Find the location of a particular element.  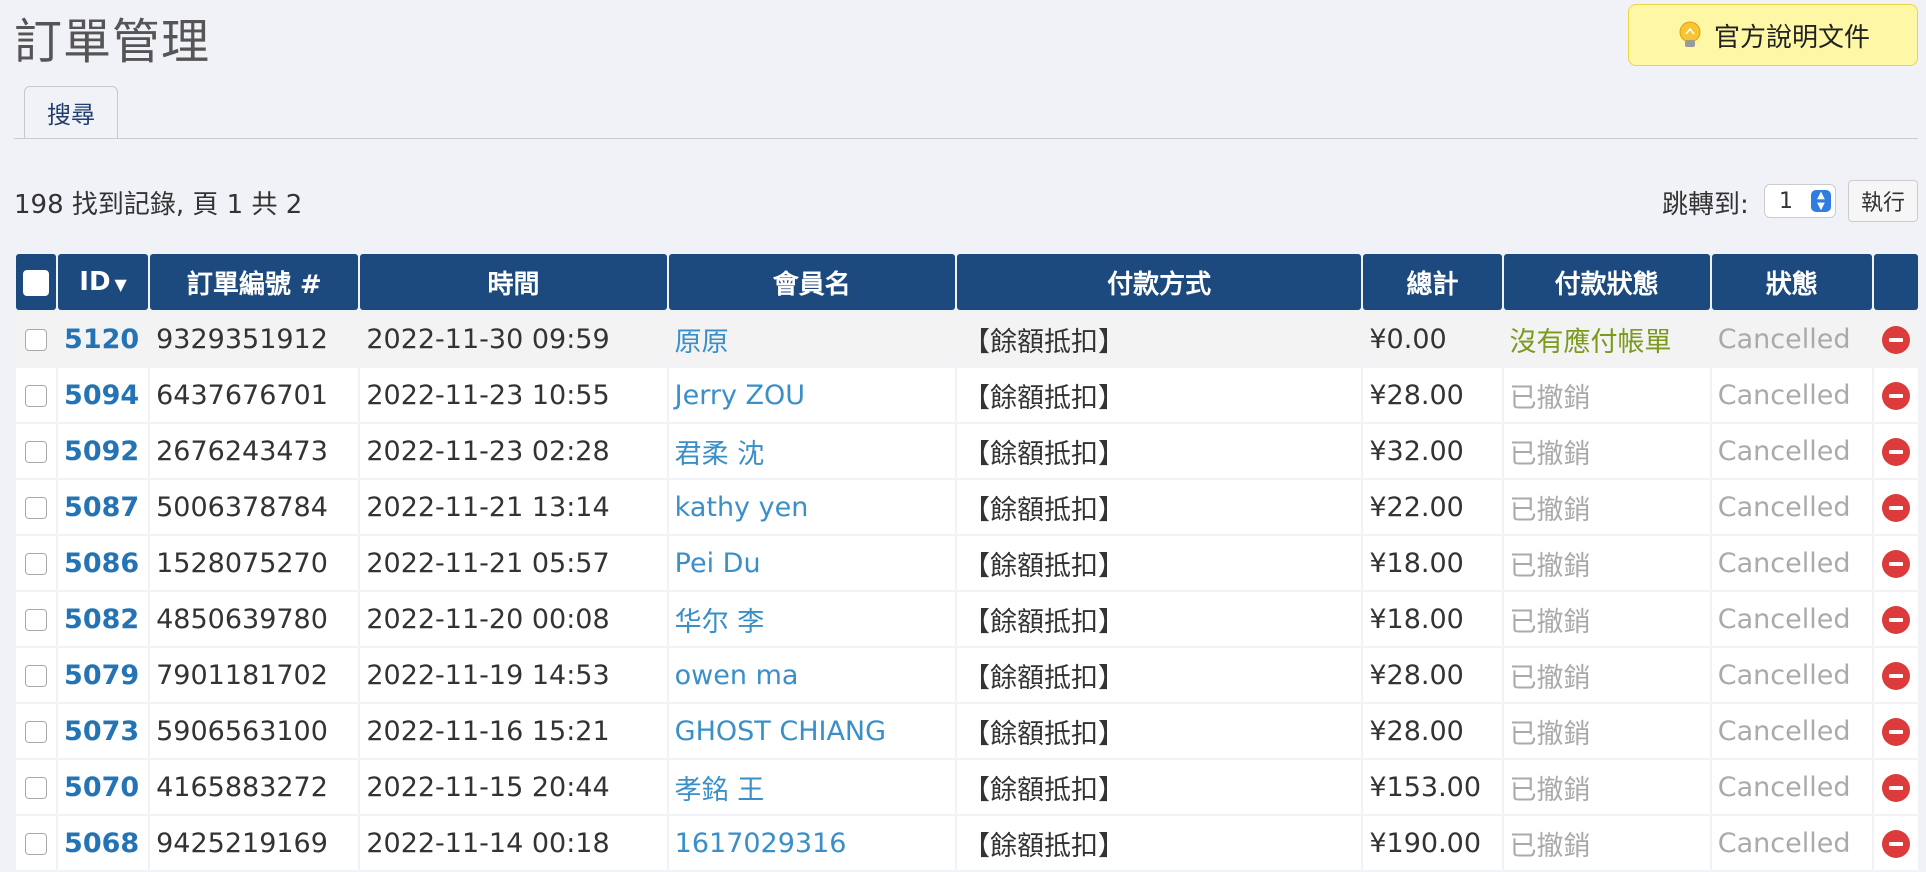

order-id-link: 5079 is located at coordinates (103, 675).